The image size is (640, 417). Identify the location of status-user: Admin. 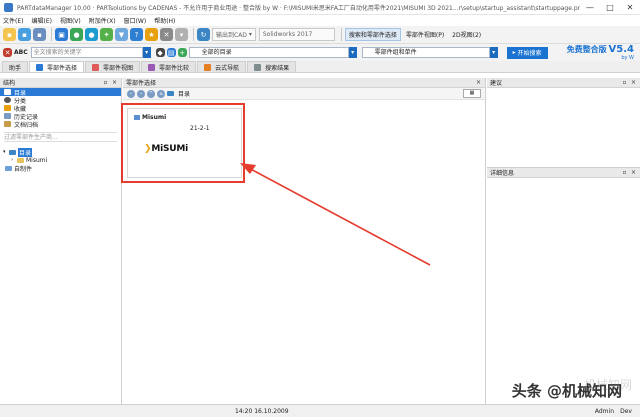
(604, 411).